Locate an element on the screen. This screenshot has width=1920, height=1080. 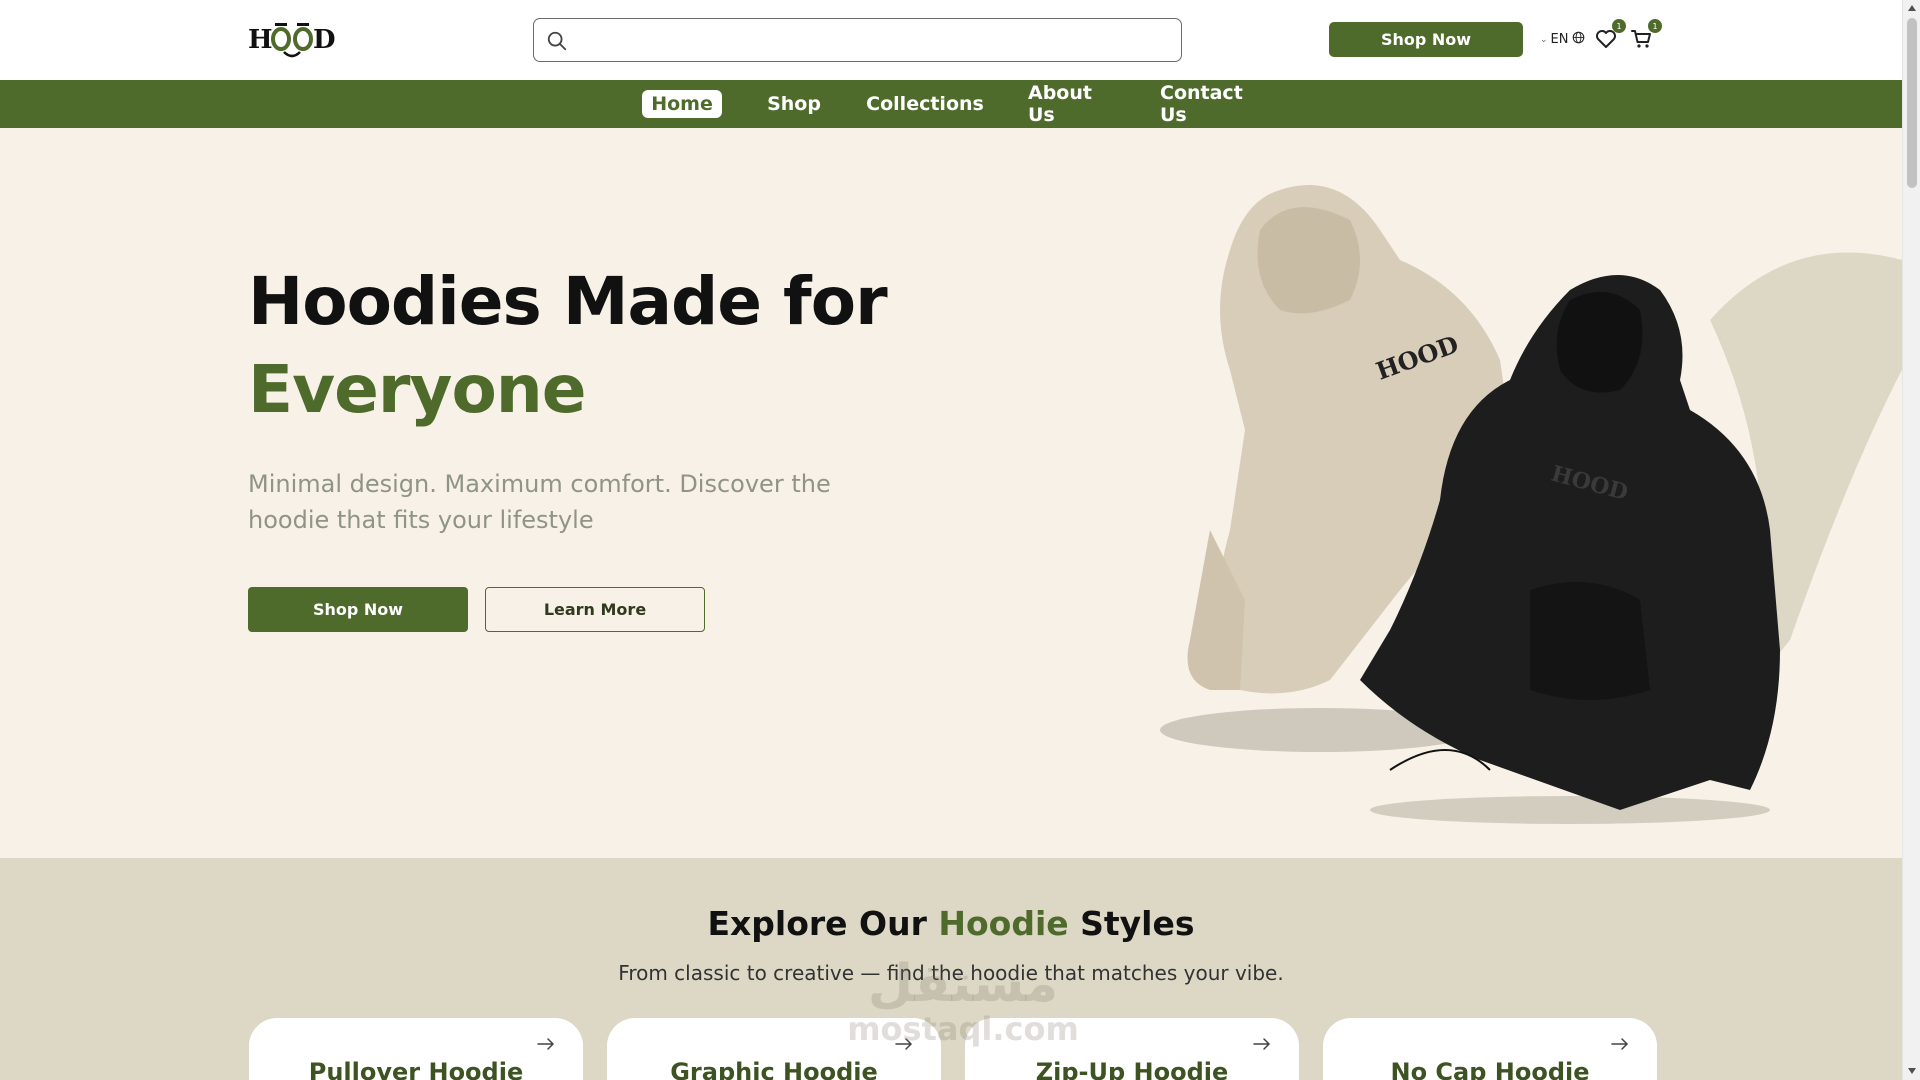
watermark: مستقل mostaql.com is located at coordinates (963, 1003).